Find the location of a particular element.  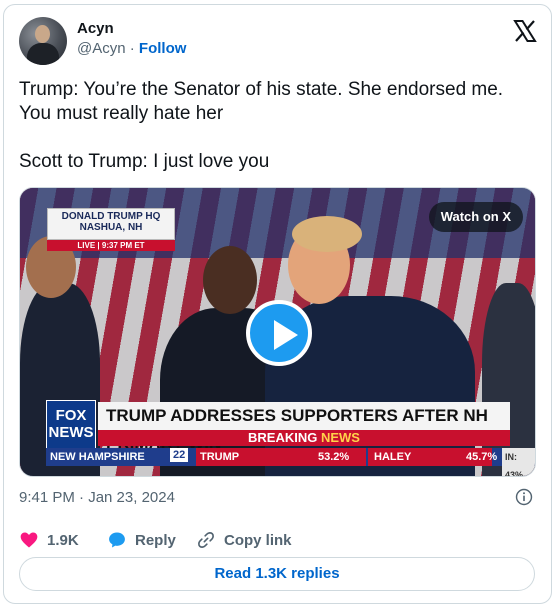

like-button: 1.9K is located at coordinates (49, 540).